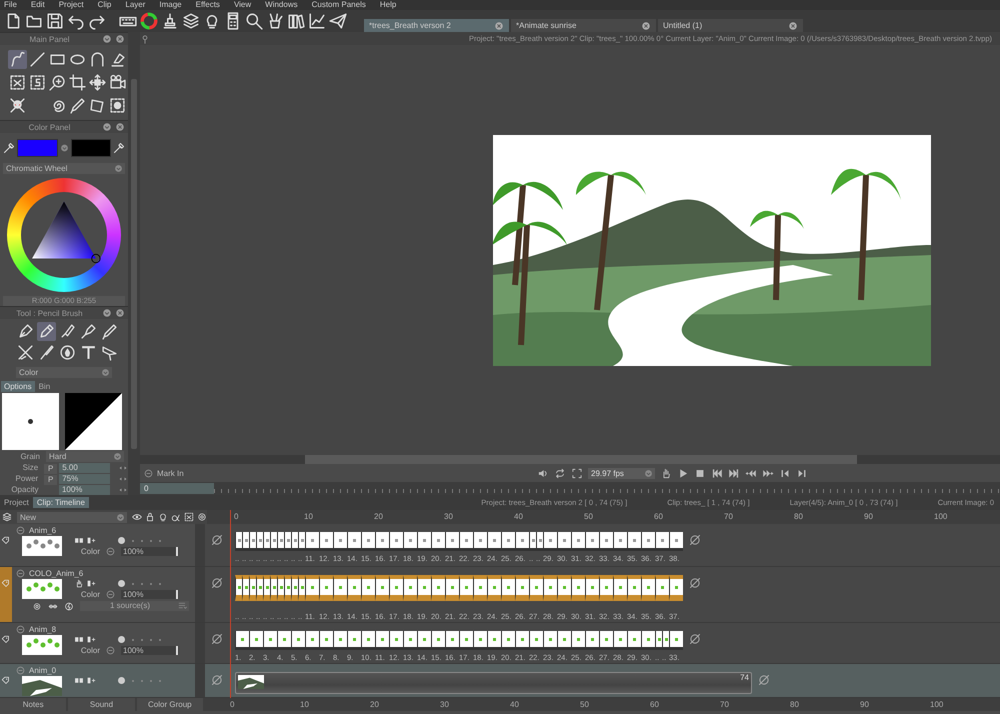  Describe the element at coordinates (20, 530) in the screenshot. I see `collapse-icon` at that location.